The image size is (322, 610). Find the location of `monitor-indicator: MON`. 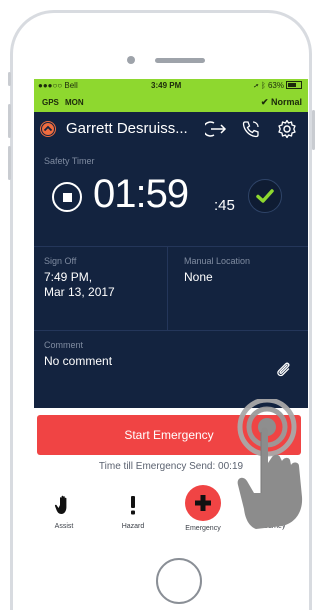

monitor-indicator: MON is located at coordinates (74, 102).